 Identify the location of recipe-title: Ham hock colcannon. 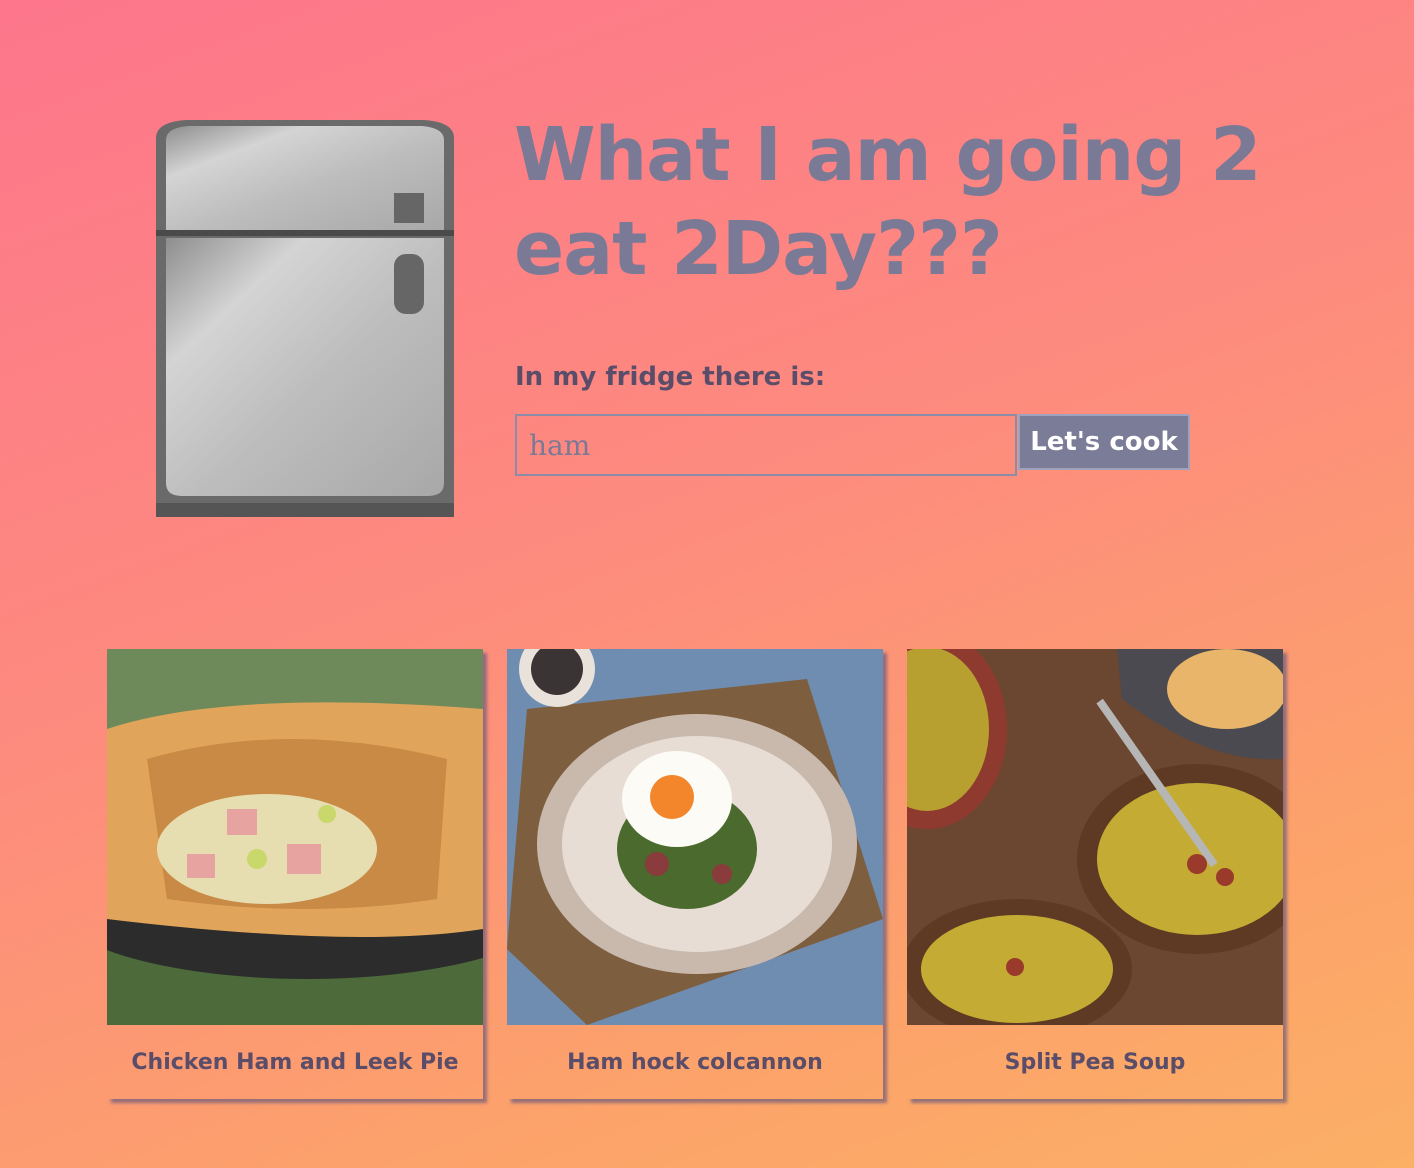
(695, 1062).